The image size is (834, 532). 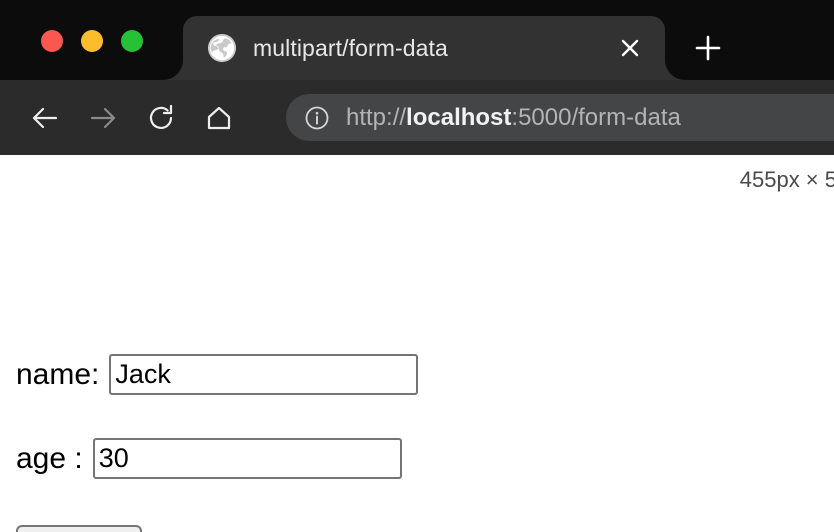 What do you see at coordinates (459, 117) in the screenshot?
I see `url-host: localhost` at bounding box center [459, 117].